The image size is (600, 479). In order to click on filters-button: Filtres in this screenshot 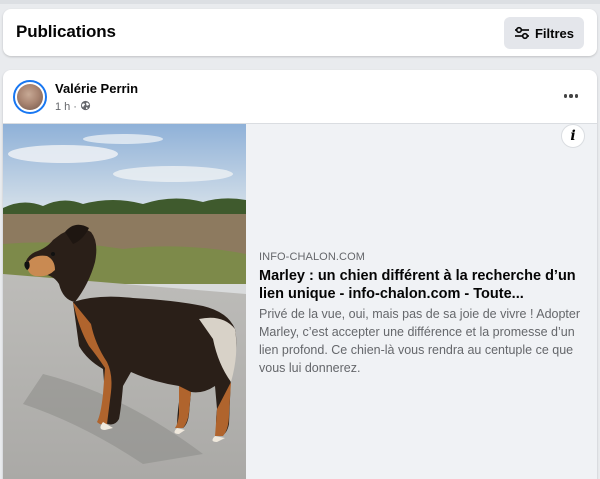, I will do `click(544, 33)`.